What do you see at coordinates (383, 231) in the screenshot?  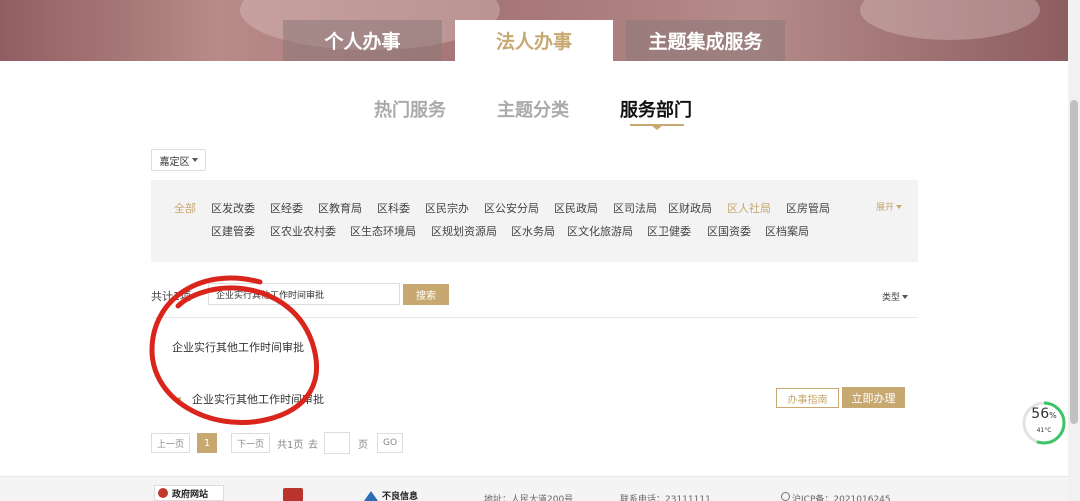 I see `dept-item: 区生态环境局` at bounding box center [383, 231].